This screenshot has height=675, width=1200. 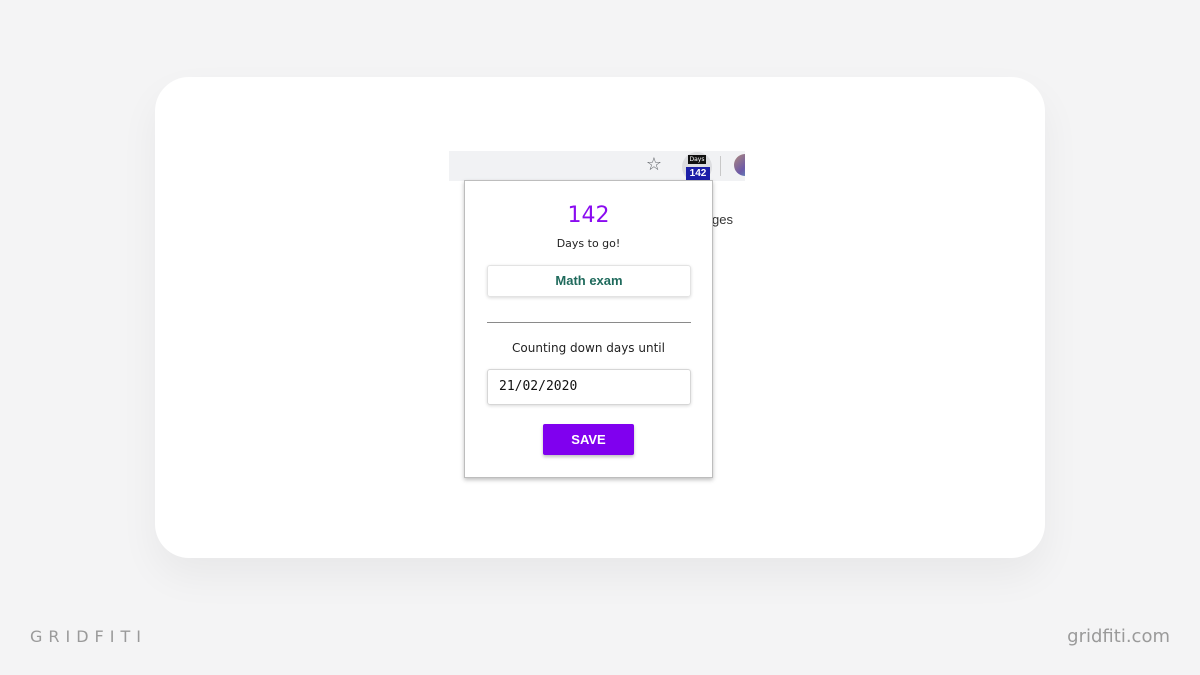 I want to click on extension-badge: 142, so click(x=698, y=173).